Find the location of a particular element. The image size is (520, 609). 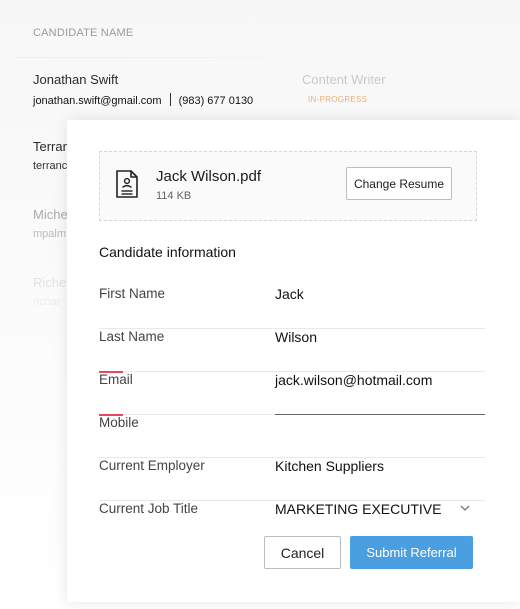

candidate-name: Miche is located at coordinates (50, 214).